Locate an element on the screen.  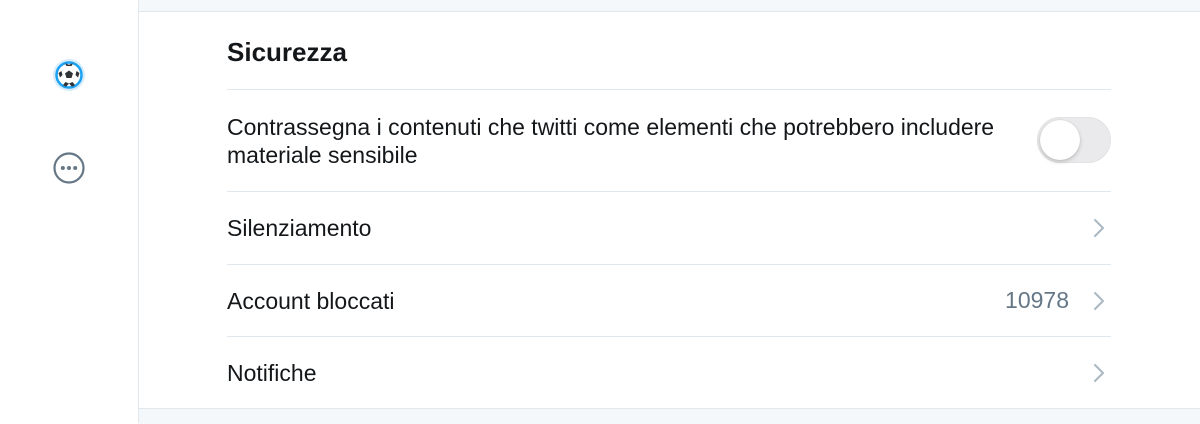
more-button is located at coordinates (69, 168).